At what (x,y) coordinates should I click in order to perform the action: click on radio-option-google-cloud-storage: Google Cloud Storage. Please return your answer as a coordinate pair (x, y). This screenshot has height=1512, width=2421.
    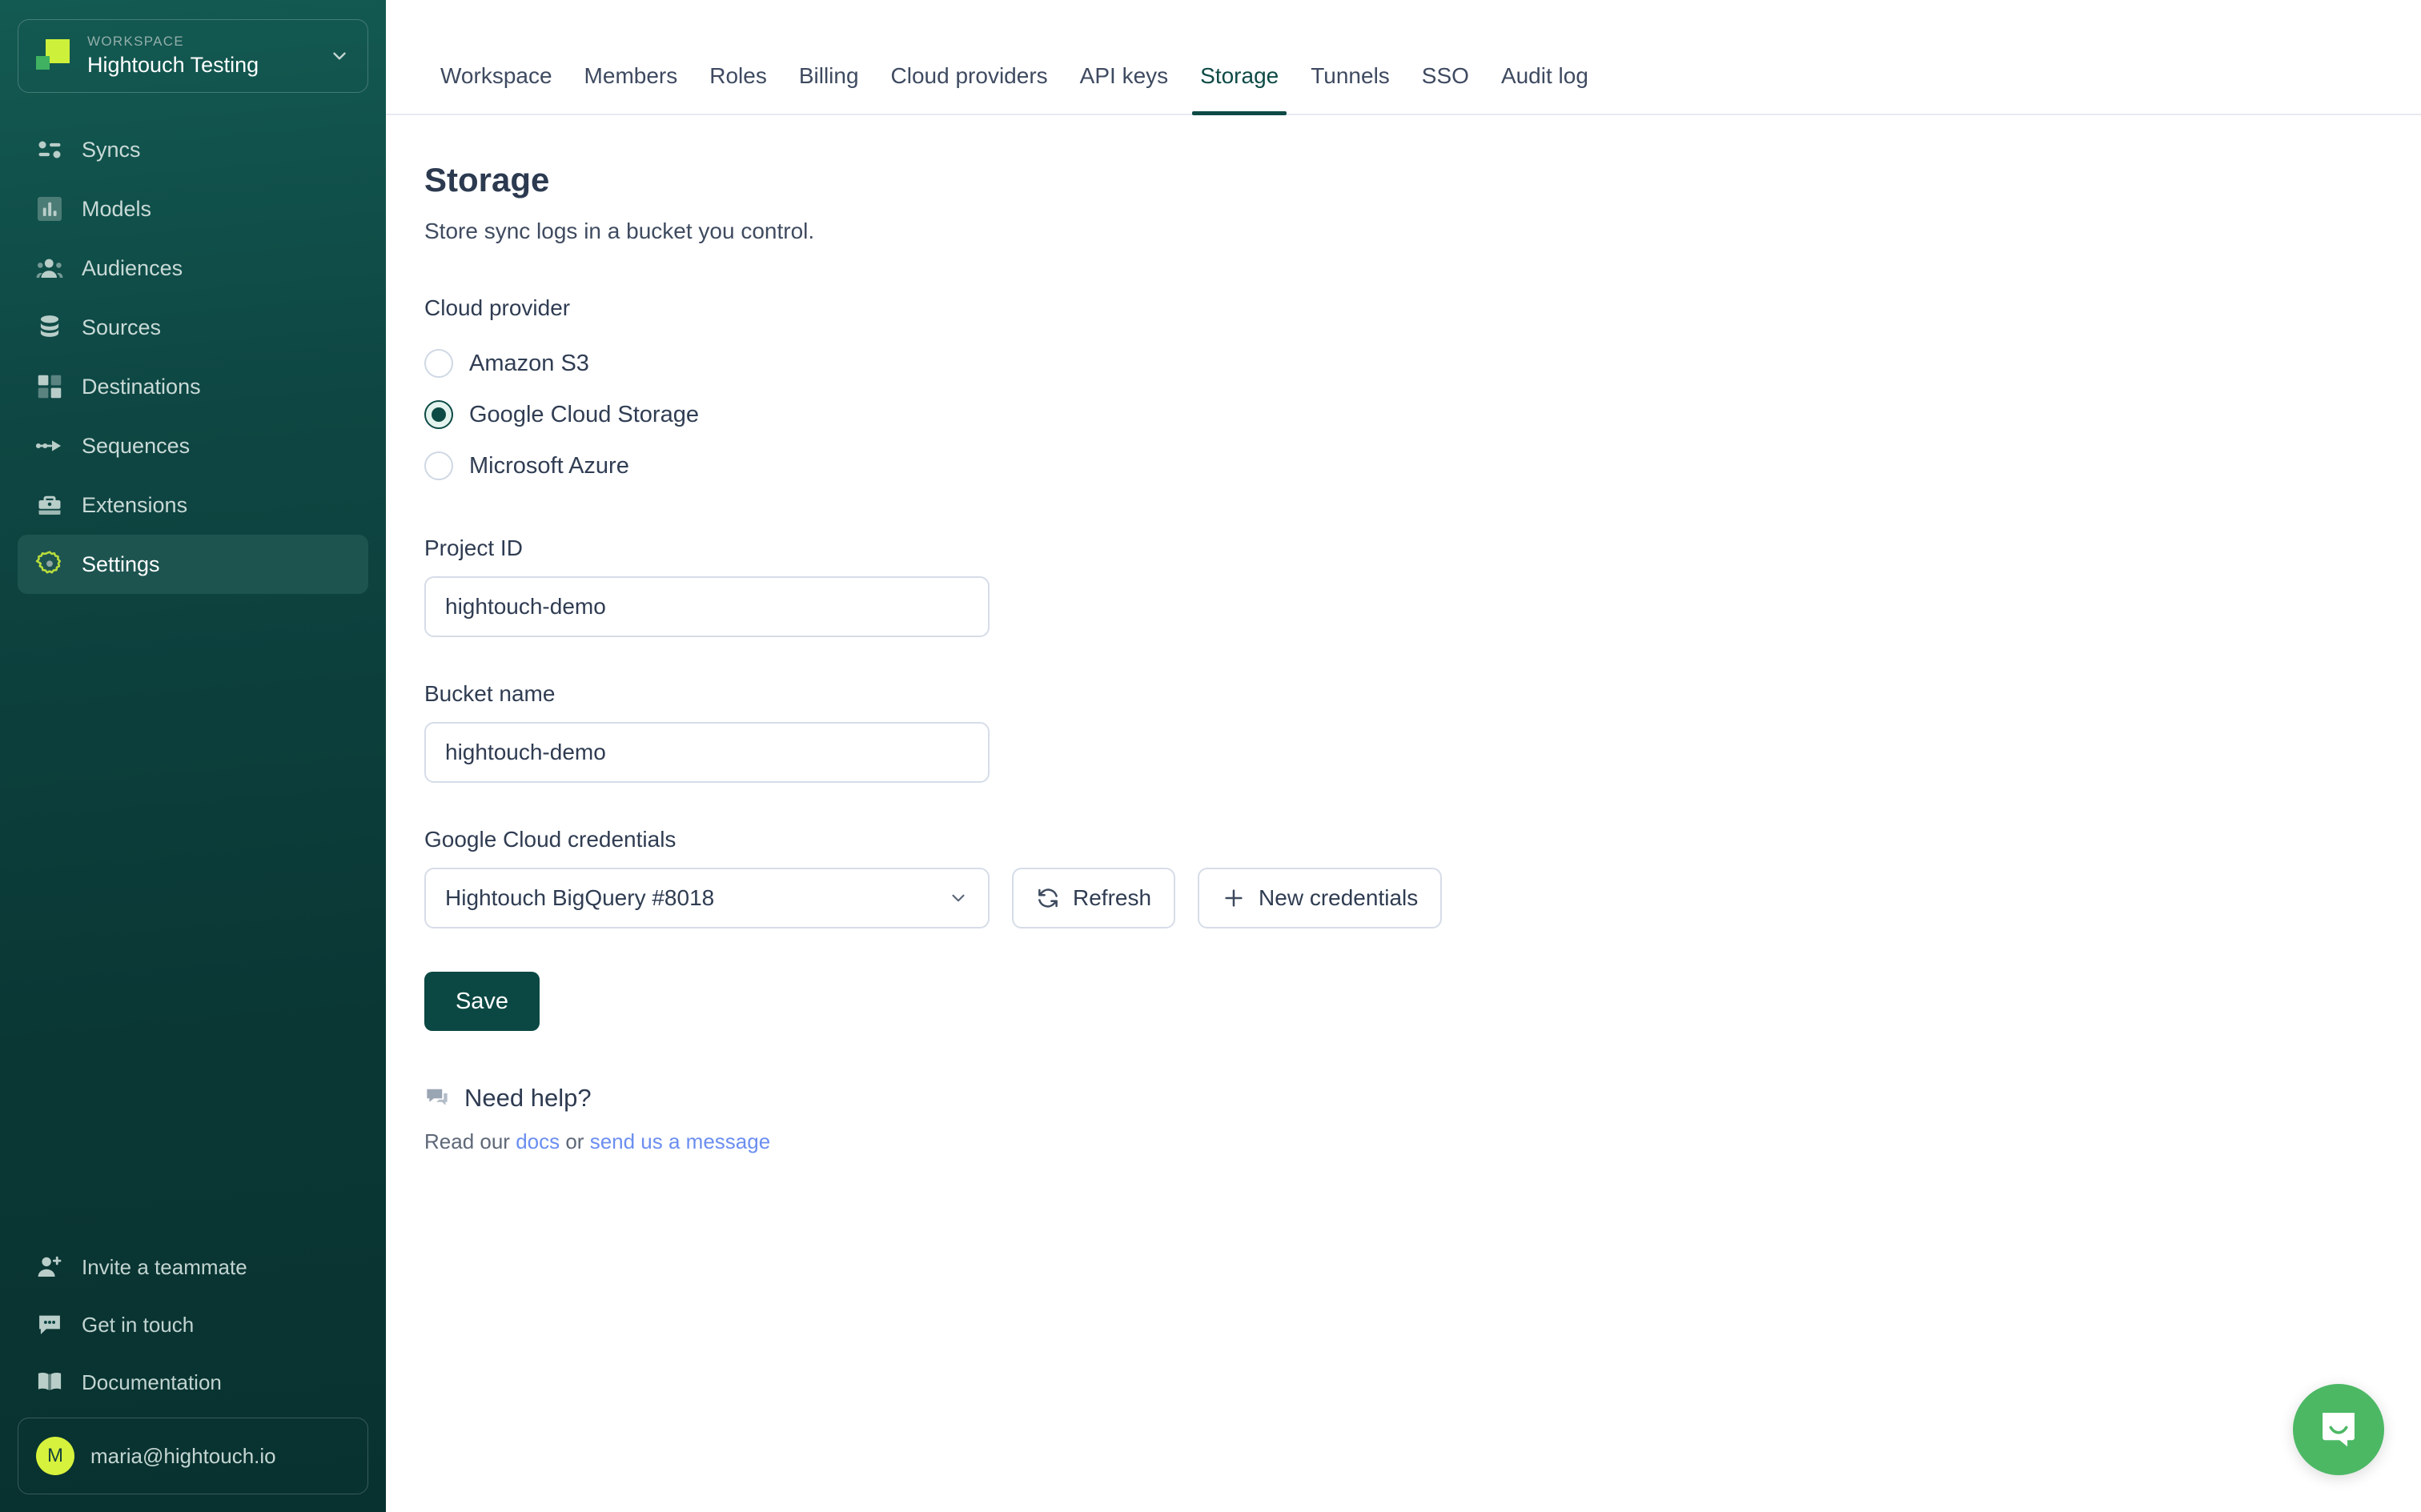
    Looking at the image, I should click on (1404, 414).